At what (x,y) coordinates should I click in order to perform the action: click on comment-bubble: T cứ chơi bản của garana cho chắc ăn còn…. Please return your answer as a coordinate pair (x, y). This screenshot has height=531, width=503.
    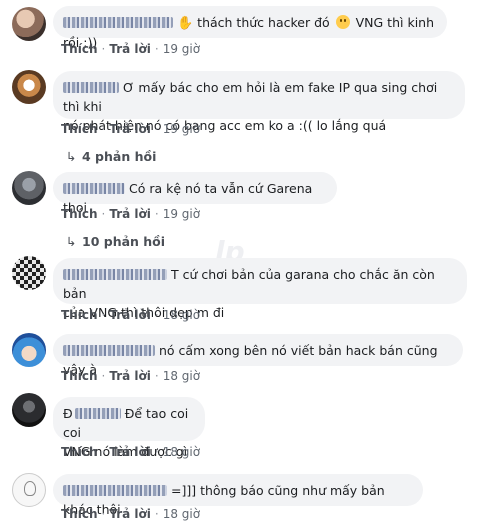
    Looking at the image, I should click on (260, 289).